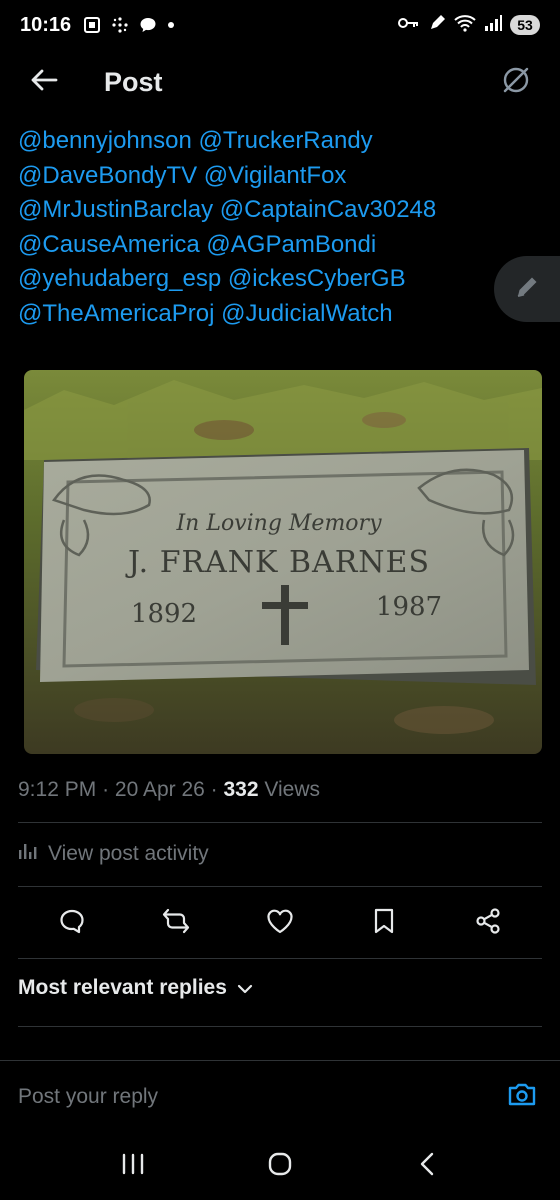 The height and width of the screenshot is (1200, 560). I want to click on post-header: Post, so click(280, 82).